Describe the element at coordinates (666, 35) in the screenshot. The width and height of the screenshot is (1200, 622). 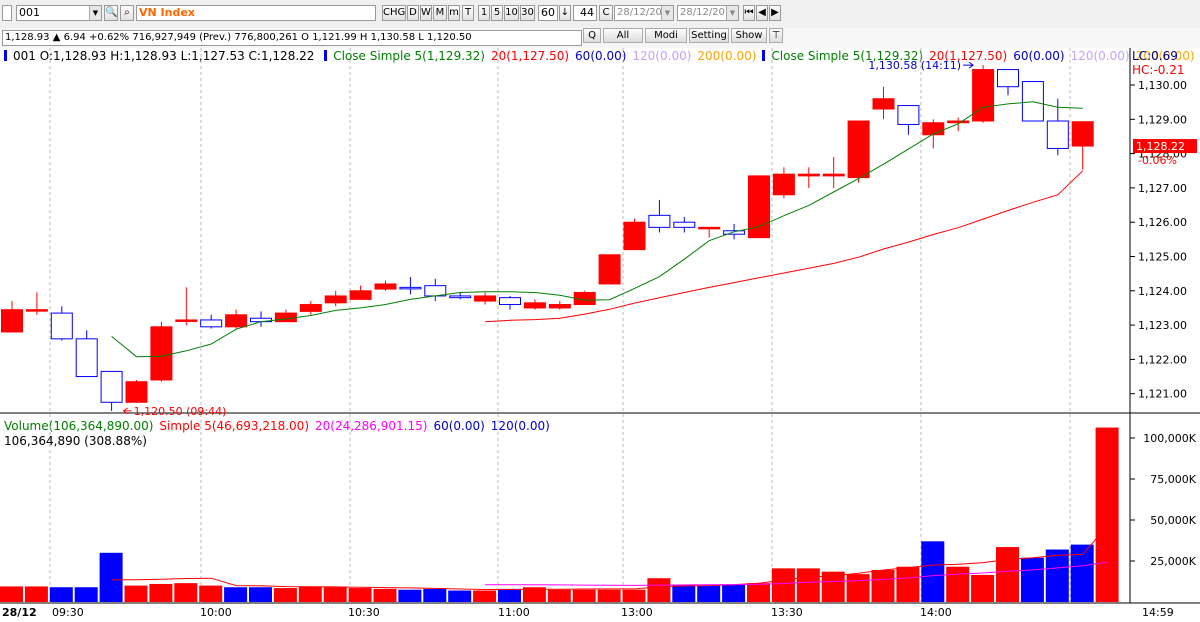
I see `tab-modi: Modi` at that location.